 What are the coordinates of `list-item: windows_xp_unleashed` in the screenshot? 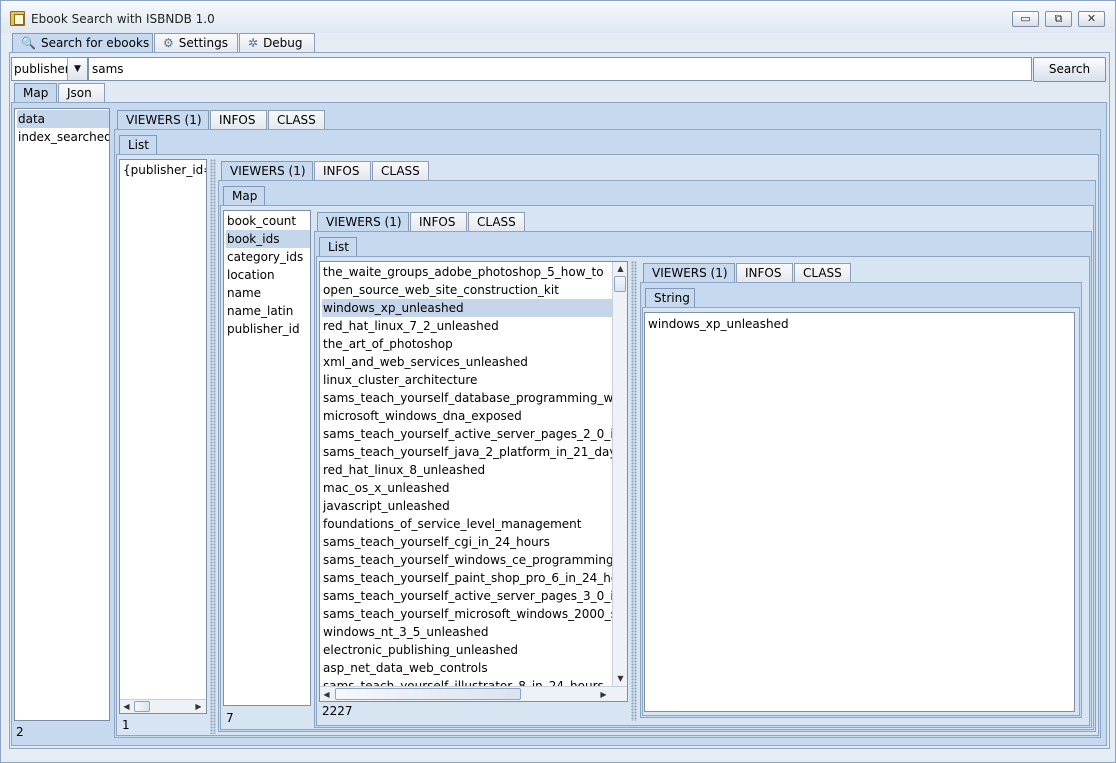 It's located at (467, 308).